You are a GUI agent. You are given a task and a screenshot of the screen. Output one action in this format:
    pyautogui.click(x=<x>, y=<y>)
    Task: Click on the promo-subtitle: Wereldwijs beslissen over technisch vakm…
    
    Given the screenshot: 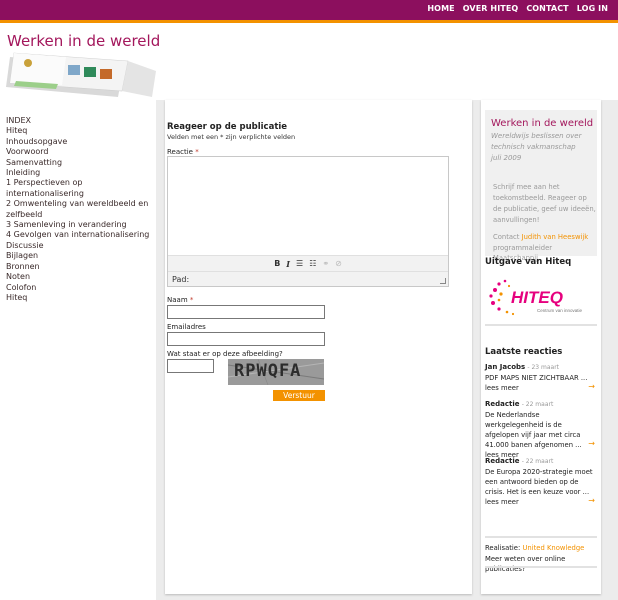 What is the action you would take?
    pyautogui.click(x=541, y=147)
    